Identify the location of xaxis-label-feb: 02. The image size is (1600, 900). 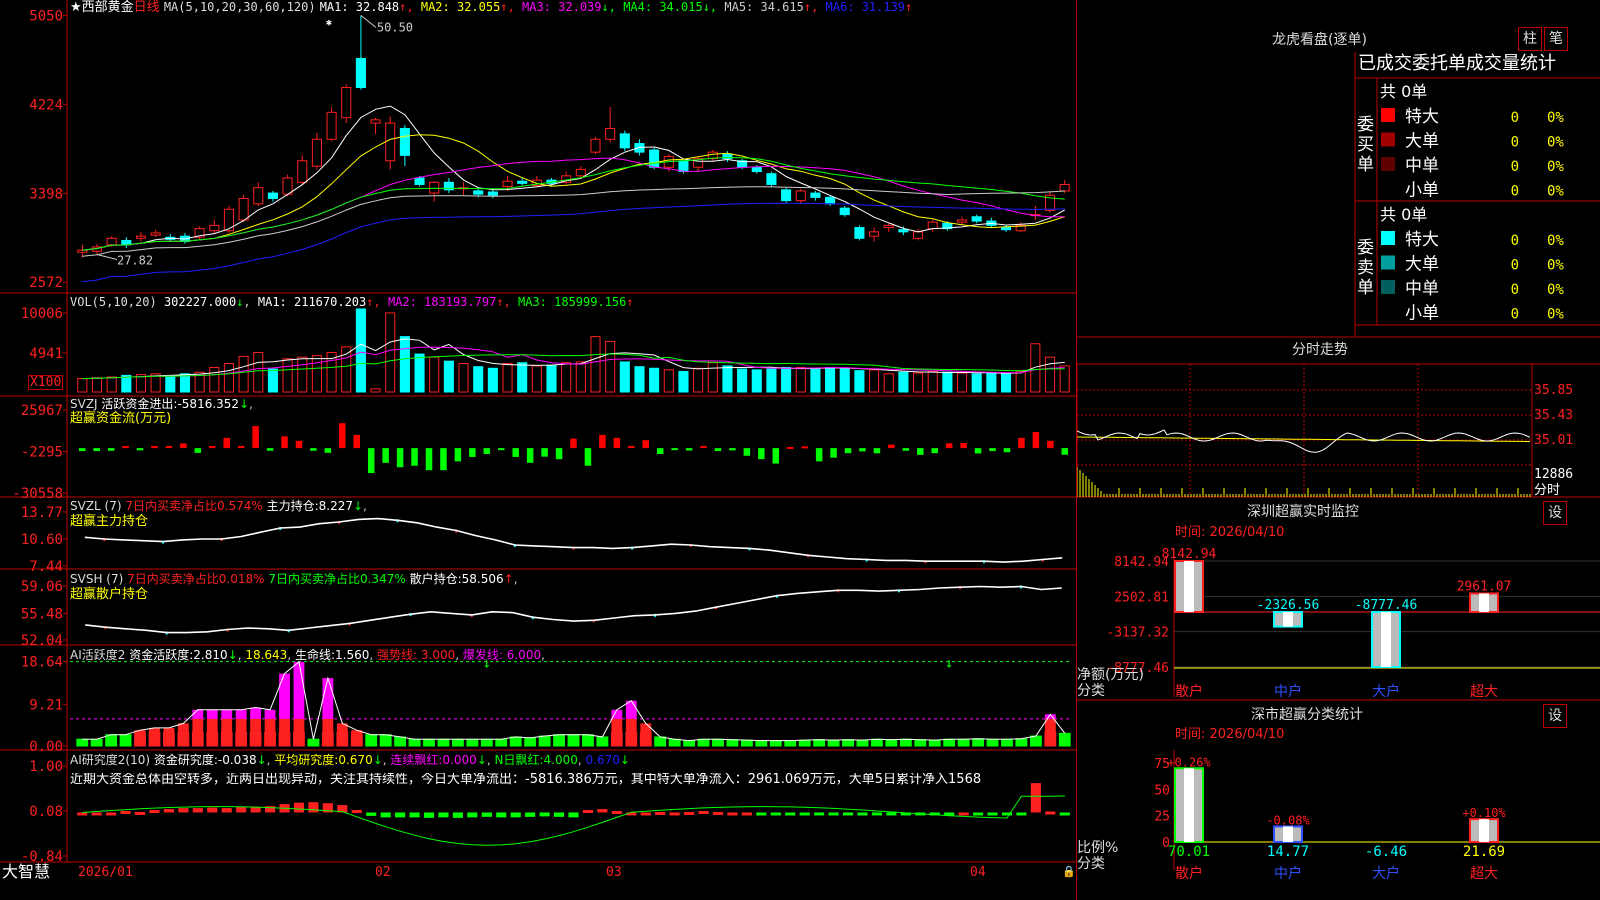
(383, 872).